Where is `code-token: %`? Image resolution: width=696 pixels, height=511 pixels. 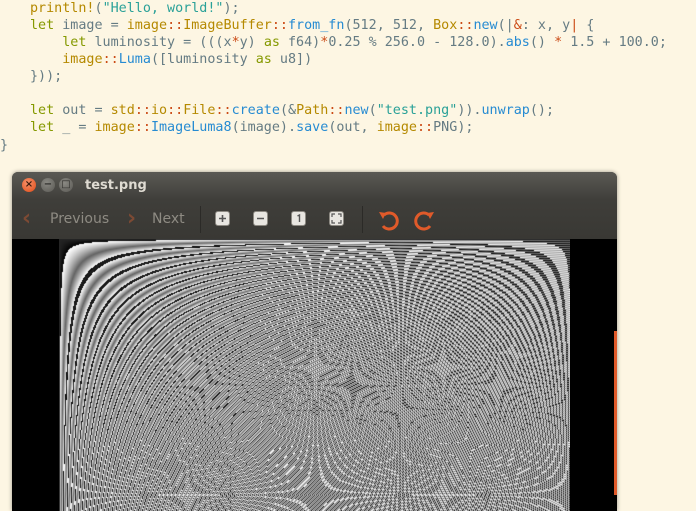 code-token: % is located at coordinates (372, 42).